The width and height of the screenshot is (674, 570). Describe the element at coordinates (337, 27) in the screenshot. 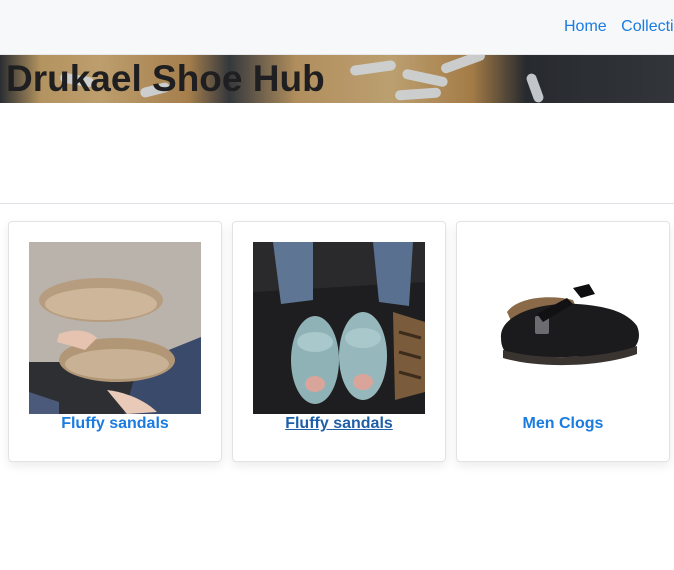

I see `top-navbar: Home Collecti` at that location.